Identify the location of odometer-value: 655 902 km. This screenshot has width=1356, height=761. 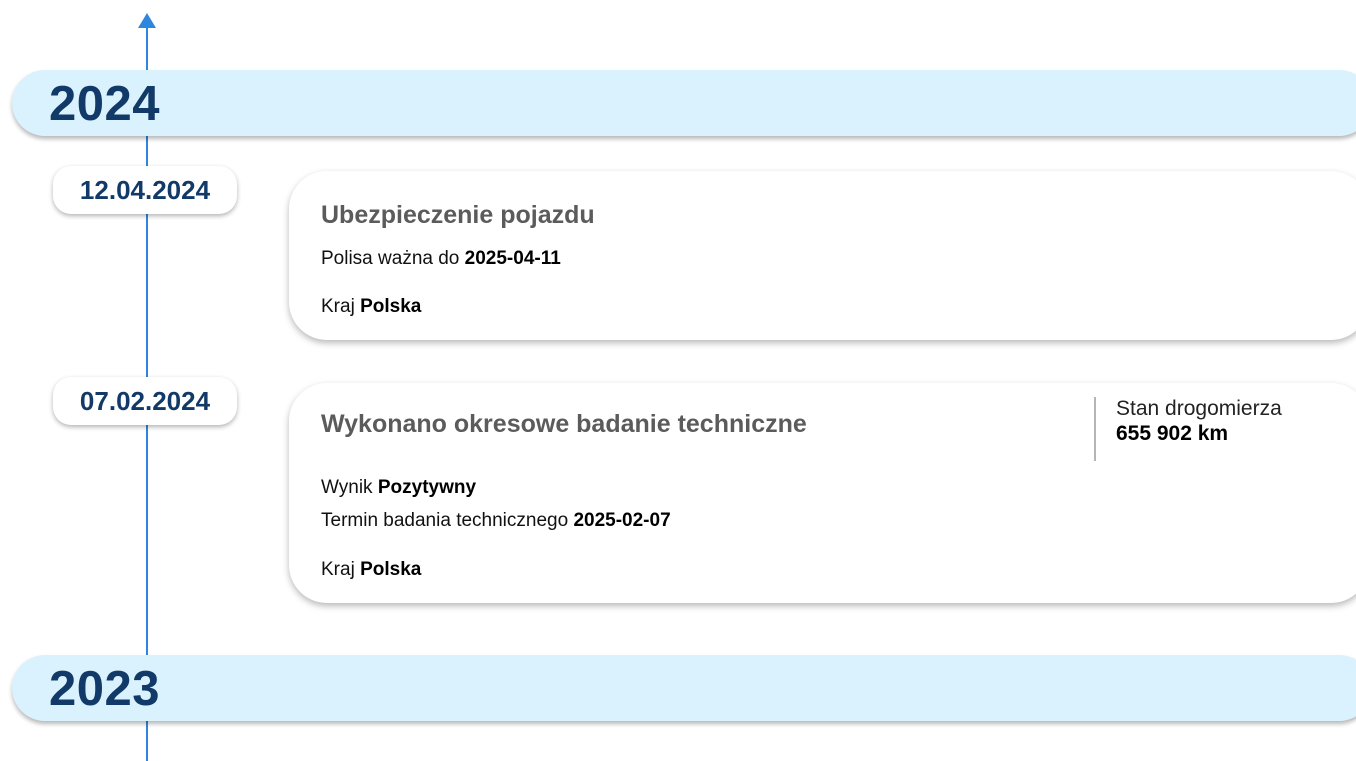
(1172, 433).